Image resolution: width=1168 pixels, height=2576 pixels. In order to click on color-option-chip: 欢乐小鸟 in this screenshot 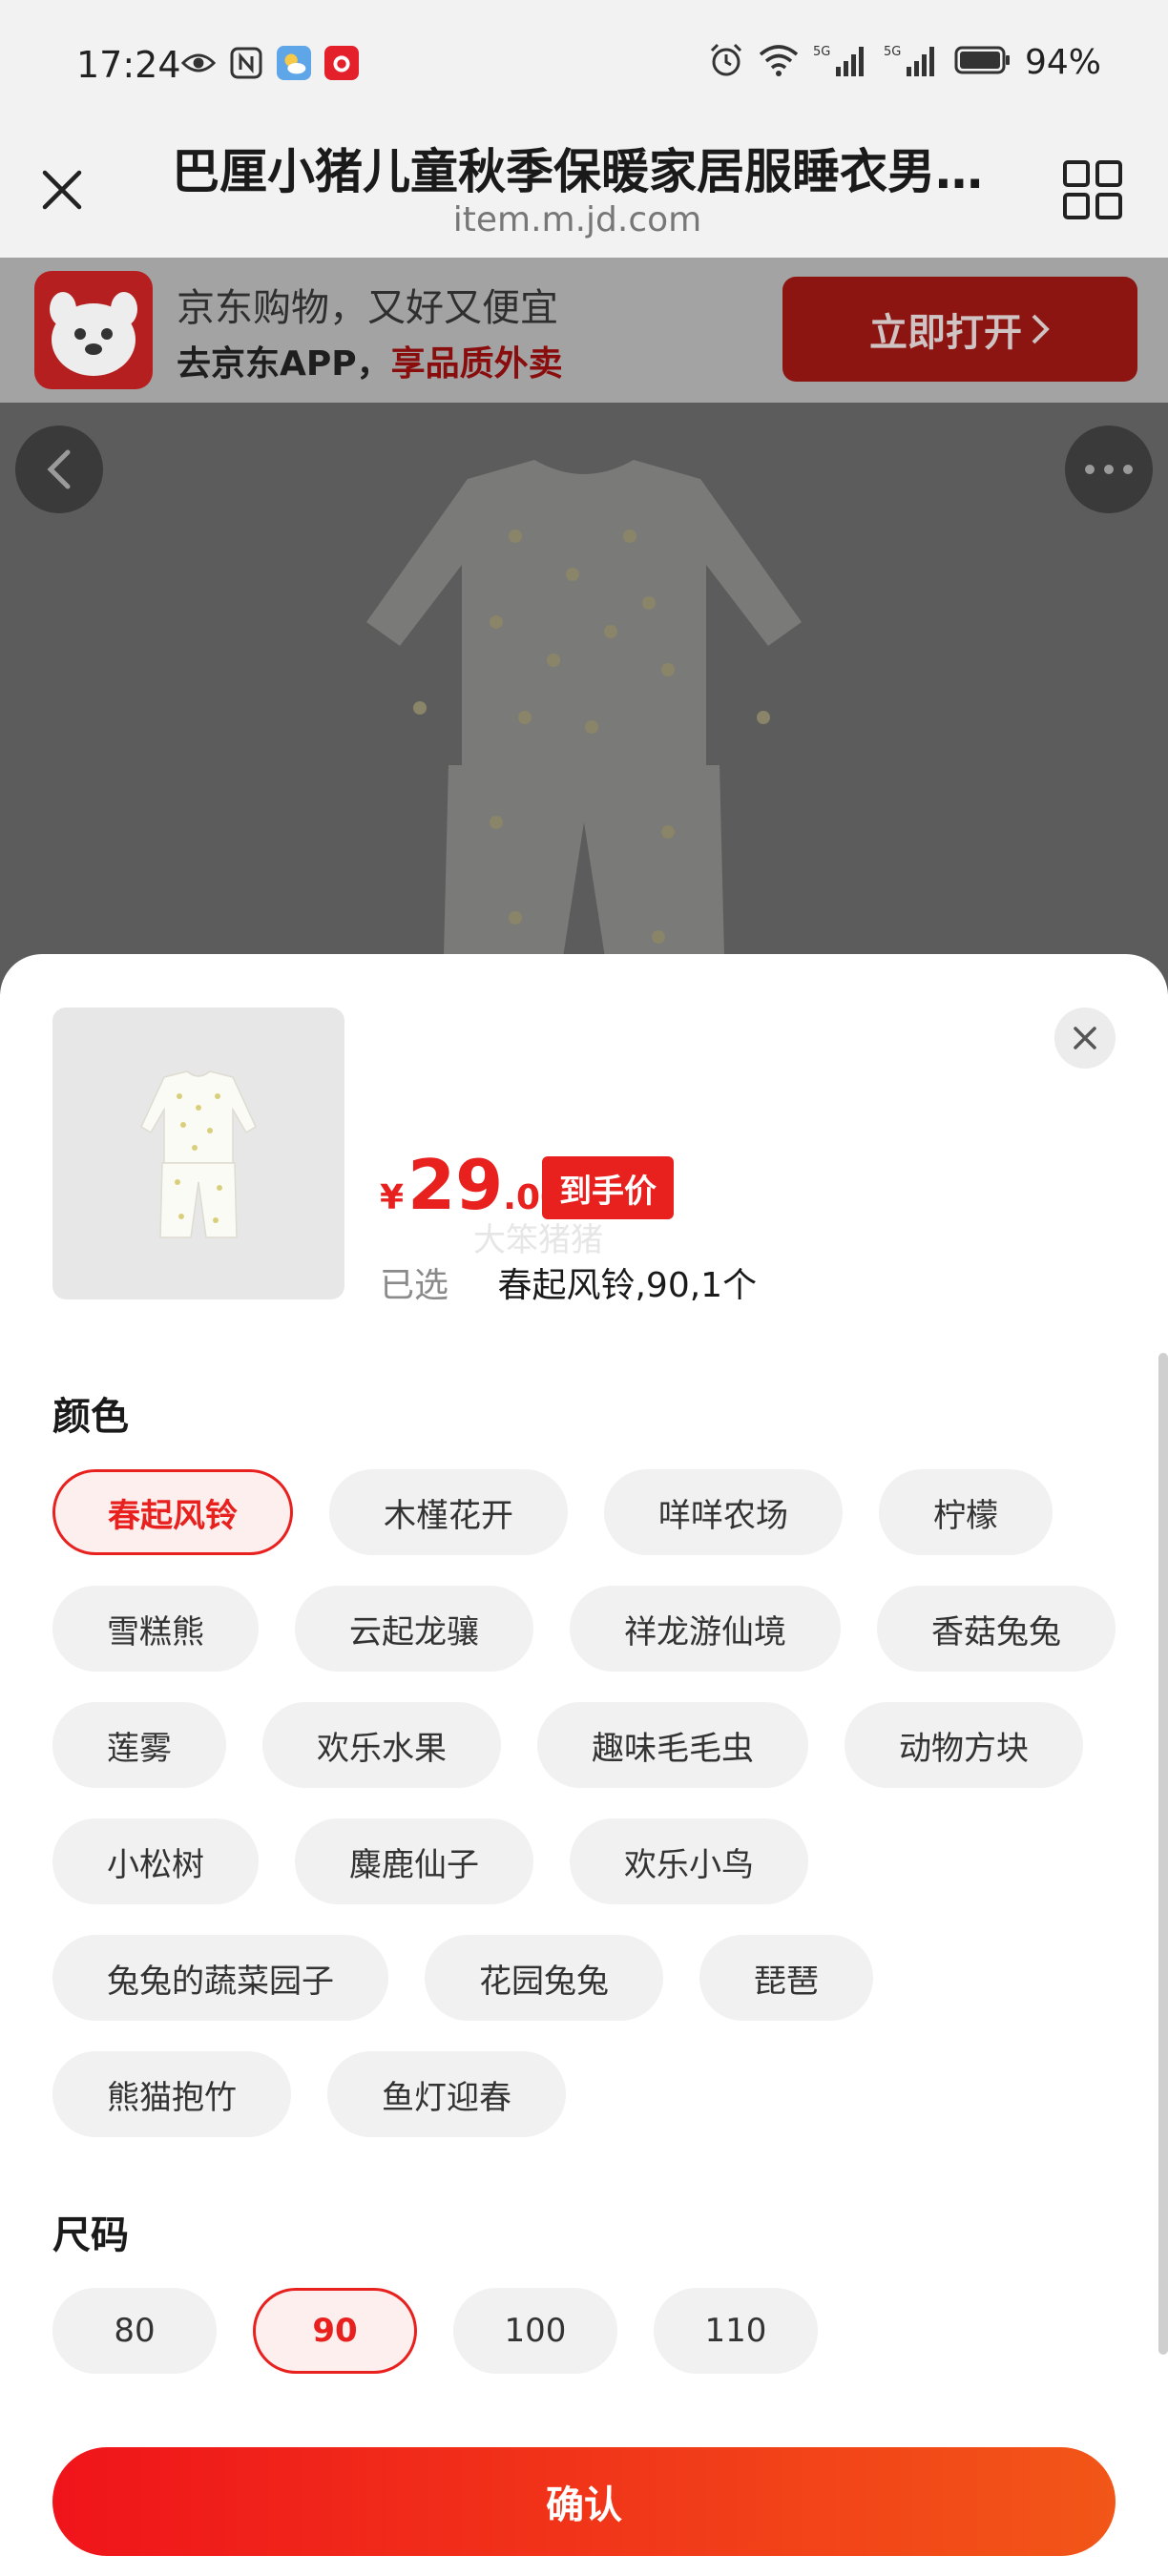, I will do `click(689, 1861)`.